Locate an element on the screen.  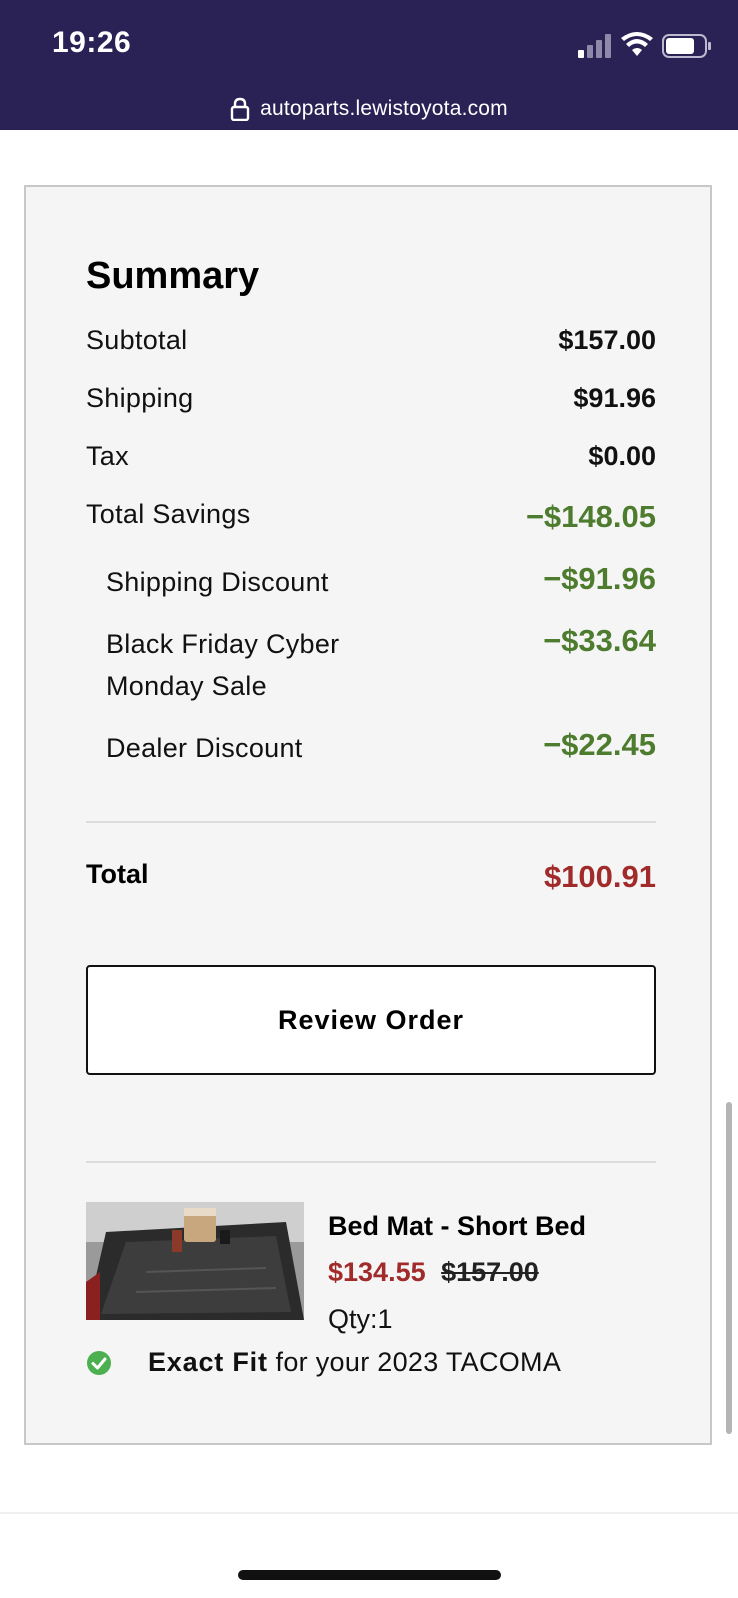
total-savings-value: −$148.05 is located at coordinates (590, 516).